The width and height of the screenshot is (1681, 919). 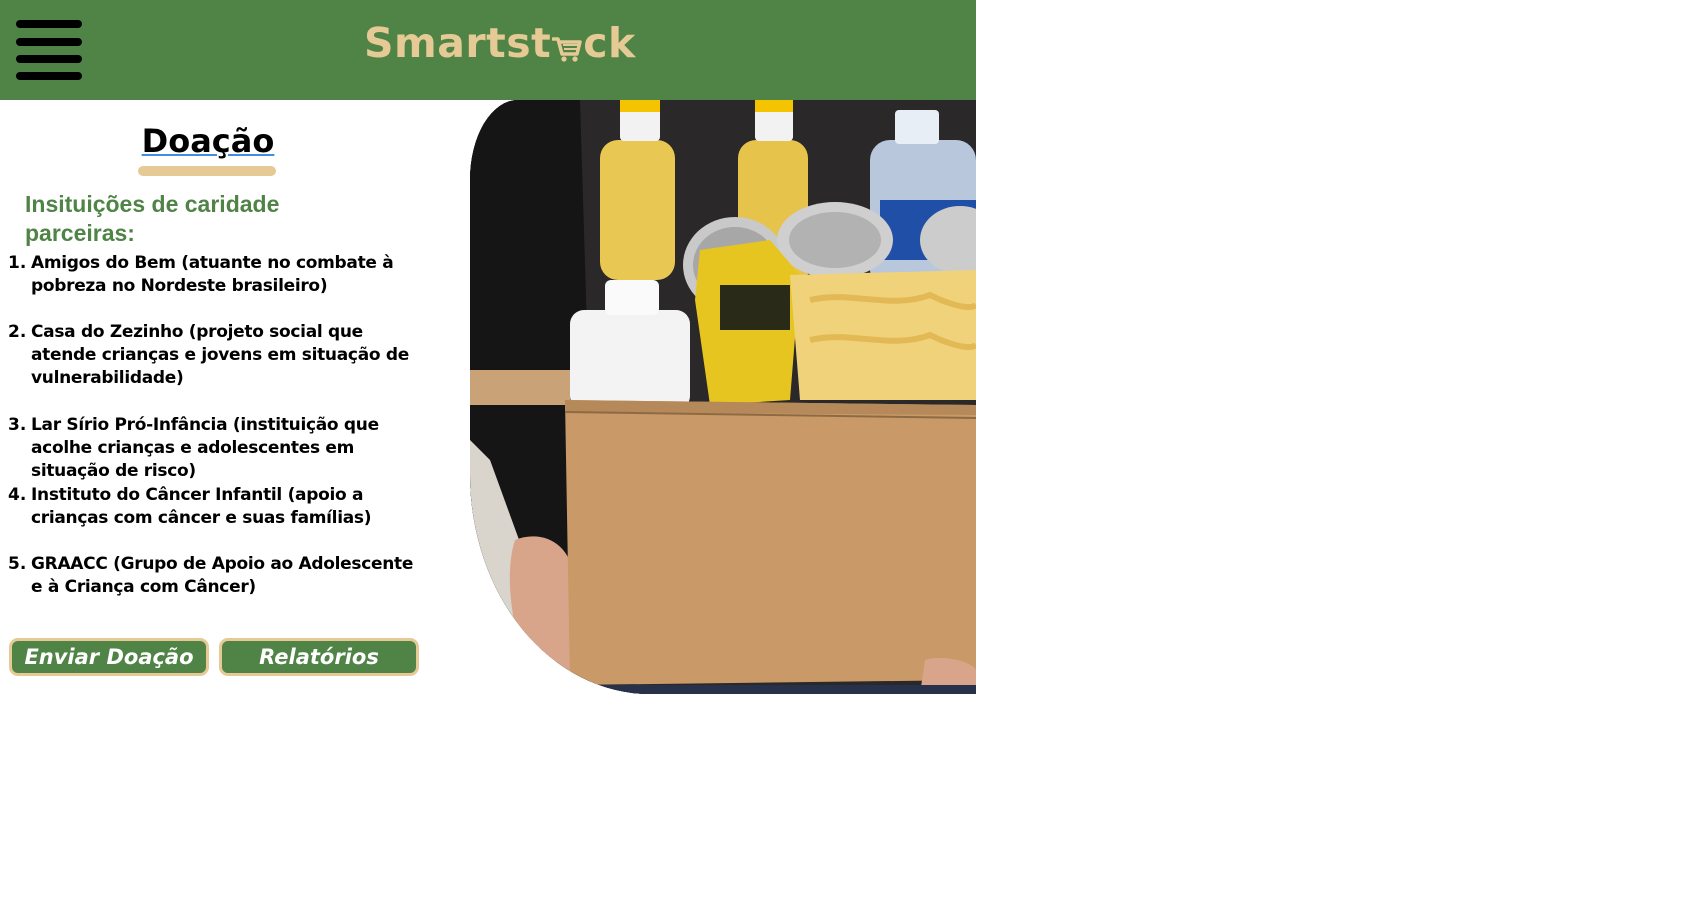 What do you see at coordinates (48, 50) in the screenshot?
I see `hamburger-menu-icon` at bounding box center [48, 50].